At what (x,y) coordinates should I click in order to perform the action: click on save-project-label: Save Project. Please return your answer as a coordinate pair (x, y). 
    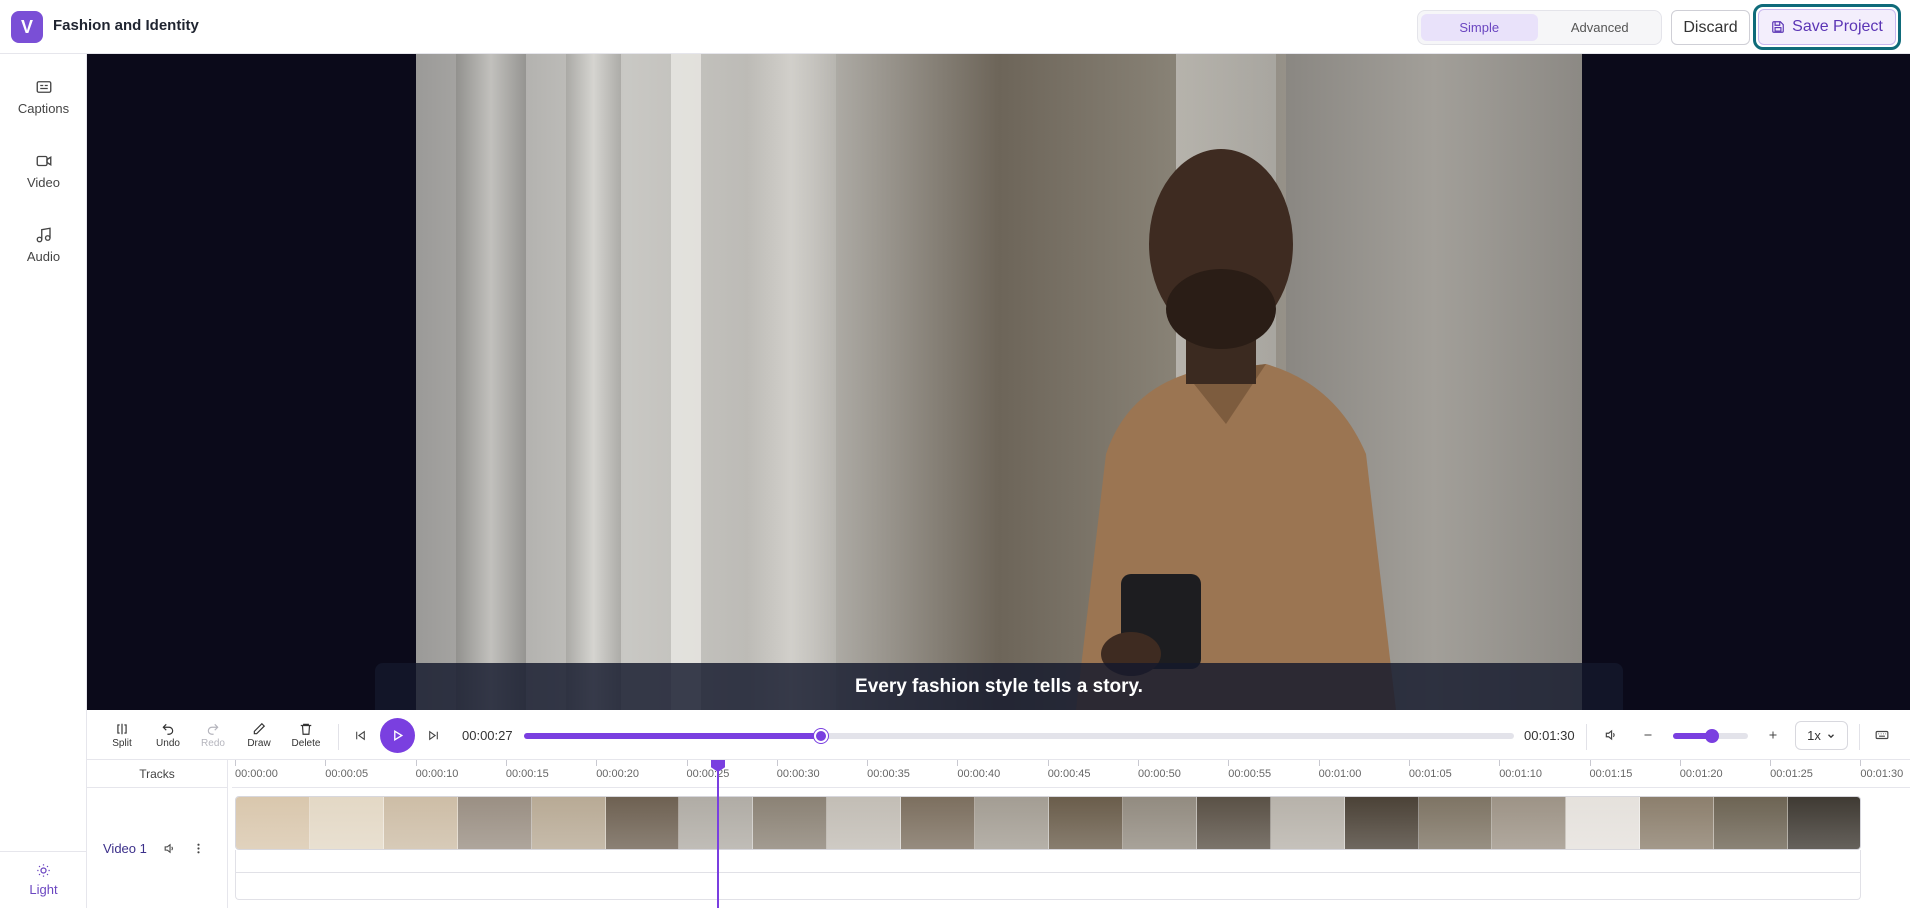
    Looking at the image, I should click on (1837, 26).